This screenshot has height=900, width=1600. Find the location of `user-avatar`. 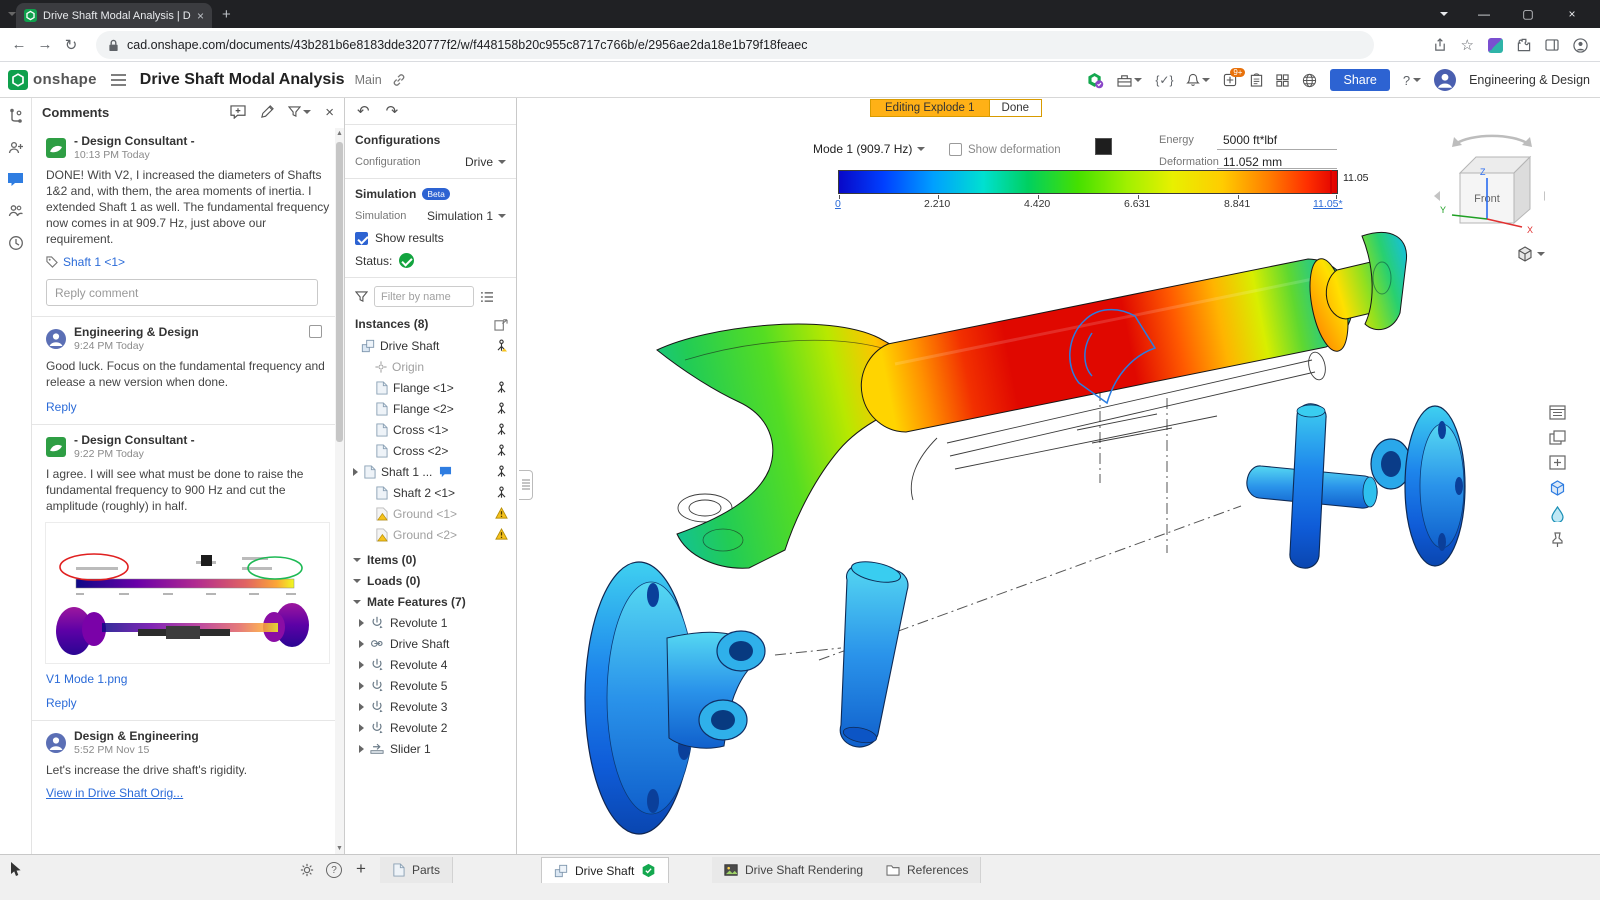

user-avatar is located at coordinates (1445, 80).